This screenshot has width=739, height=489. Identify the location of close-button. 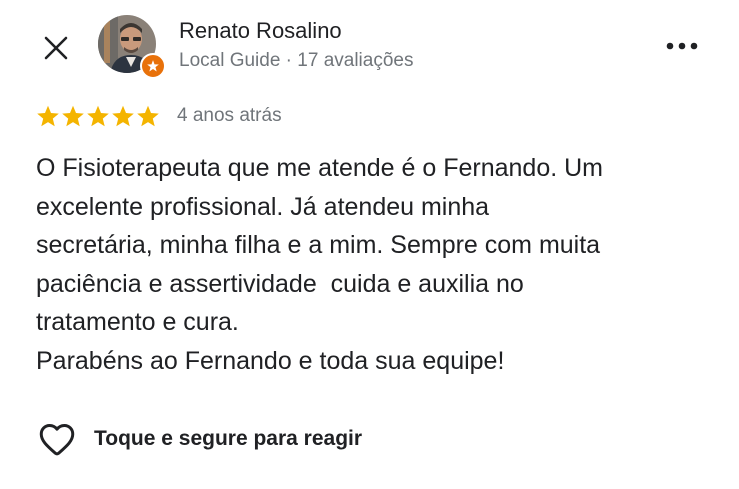
(56, 48).